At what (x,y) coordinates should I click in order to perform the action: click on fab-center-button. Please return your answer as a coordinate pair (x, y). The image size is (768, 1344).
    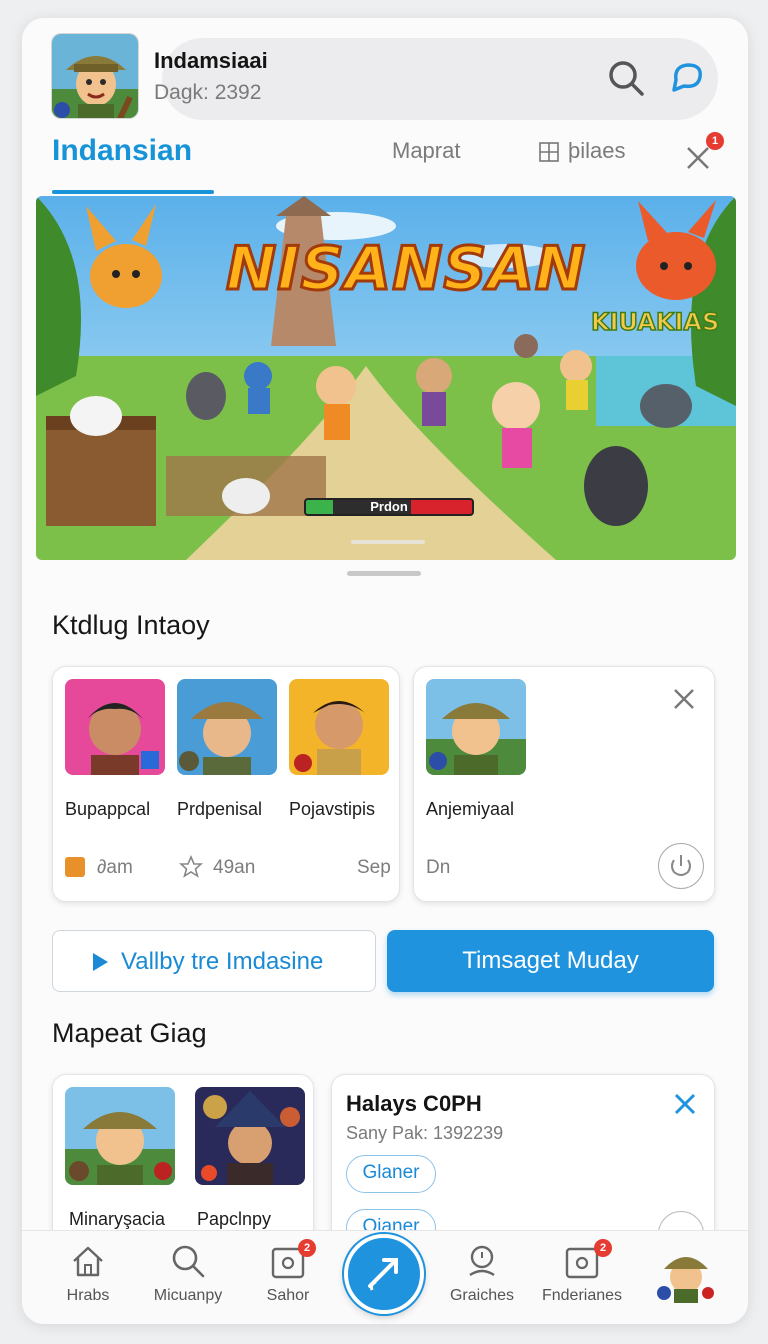
    Looking at the image, I should click on (384, 1274).